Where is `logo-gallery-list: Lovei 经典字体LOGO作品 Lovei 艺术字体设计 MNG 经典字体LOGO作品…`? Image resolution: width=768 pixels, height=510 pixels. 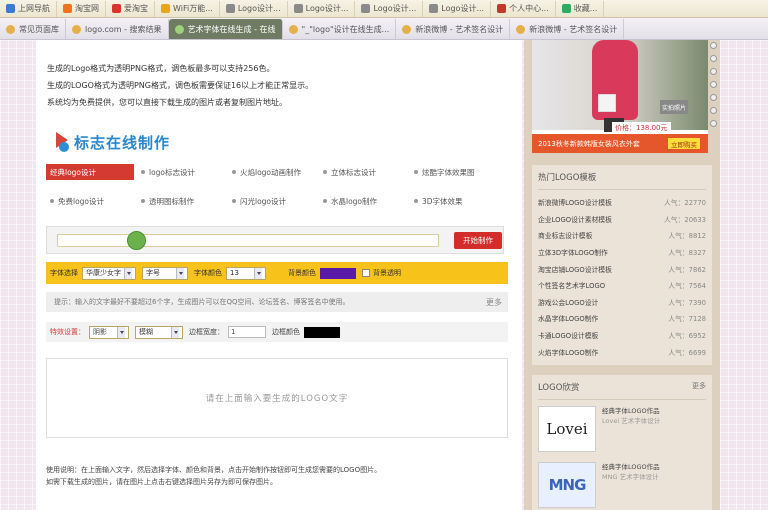
logo-gallery-list: Lovei 经典字体LOGO作品 Lovei 艺术字体设计 MNG 经典字体LOGO作品… is located at coordinates (622, 458).